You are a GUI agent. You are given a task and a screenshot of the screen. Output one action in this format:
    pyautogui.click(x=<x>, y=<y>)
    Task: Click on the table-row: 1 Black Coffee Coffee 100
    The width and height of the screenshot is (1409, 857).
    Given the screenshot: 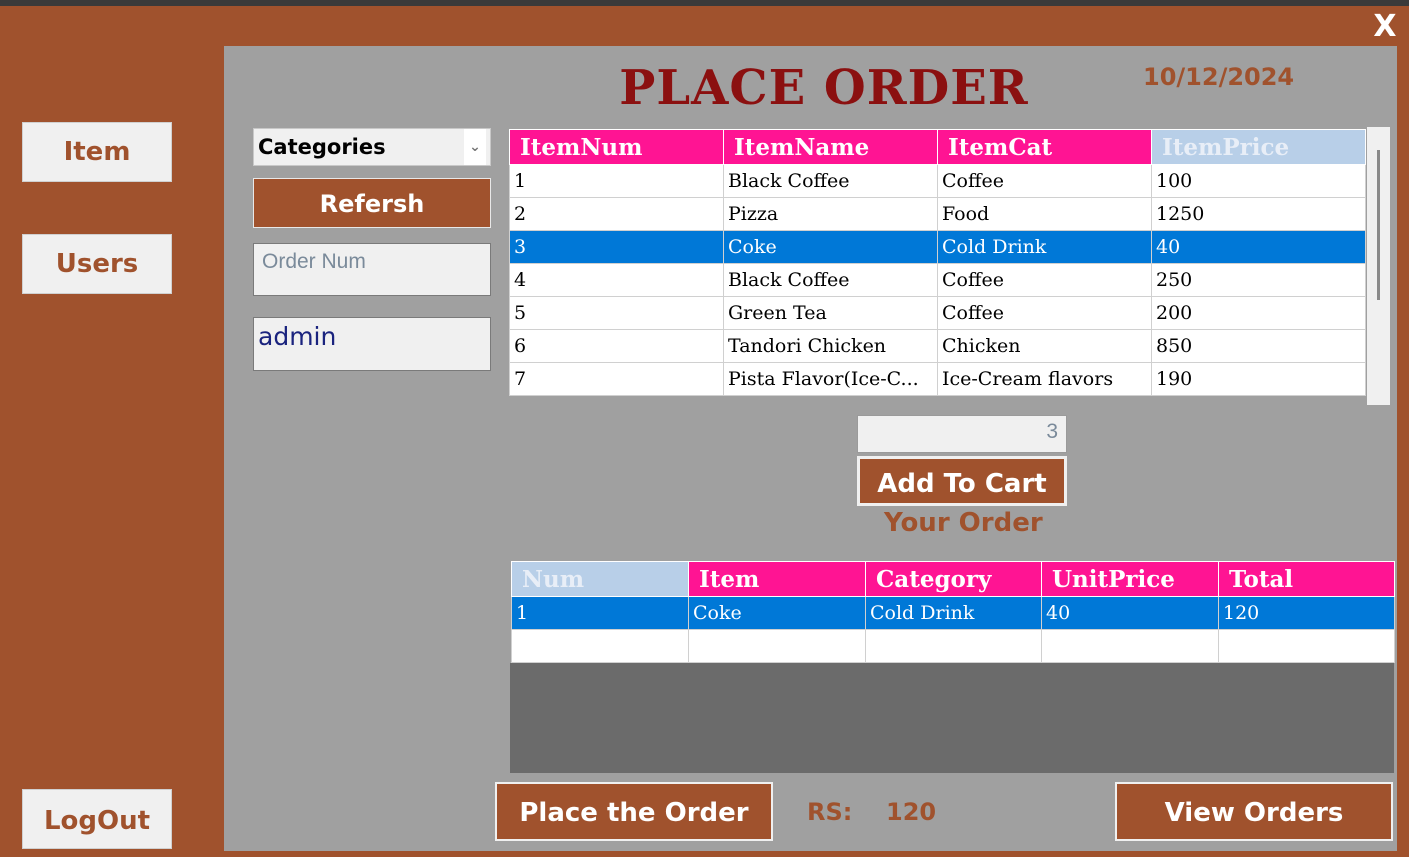 What is the action you would take?
    pyautogui.click(x=937, y=181)
    